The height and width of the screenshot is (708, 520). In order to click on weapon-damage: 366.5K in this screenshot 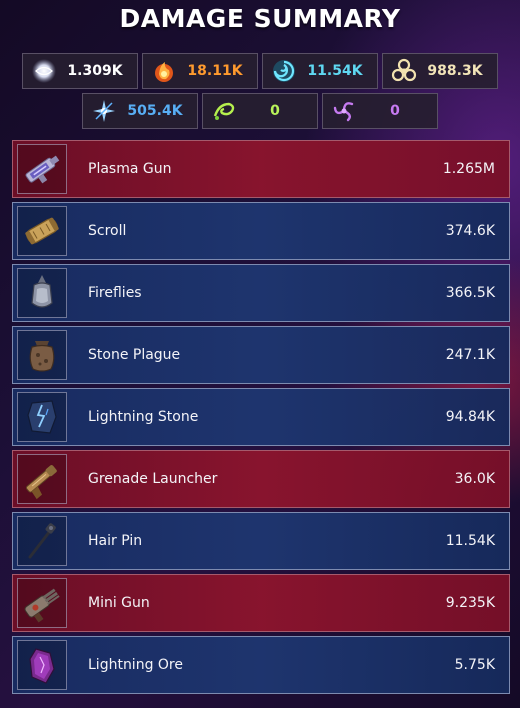, I will do `click(470, 293)`.